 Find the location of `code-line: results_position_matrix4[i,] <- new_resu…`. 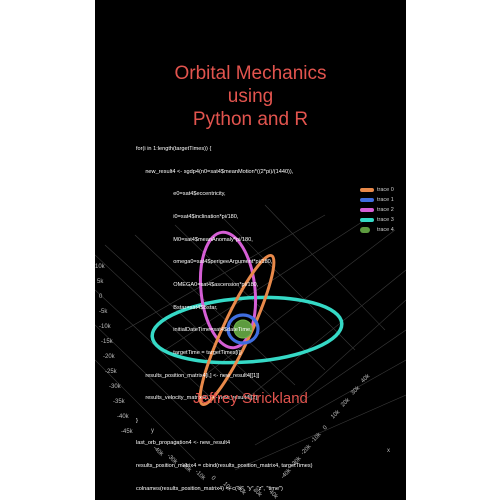

code-line: results_position_matrix4[i,] <- new_resu… is located at coordinates (198, 375).